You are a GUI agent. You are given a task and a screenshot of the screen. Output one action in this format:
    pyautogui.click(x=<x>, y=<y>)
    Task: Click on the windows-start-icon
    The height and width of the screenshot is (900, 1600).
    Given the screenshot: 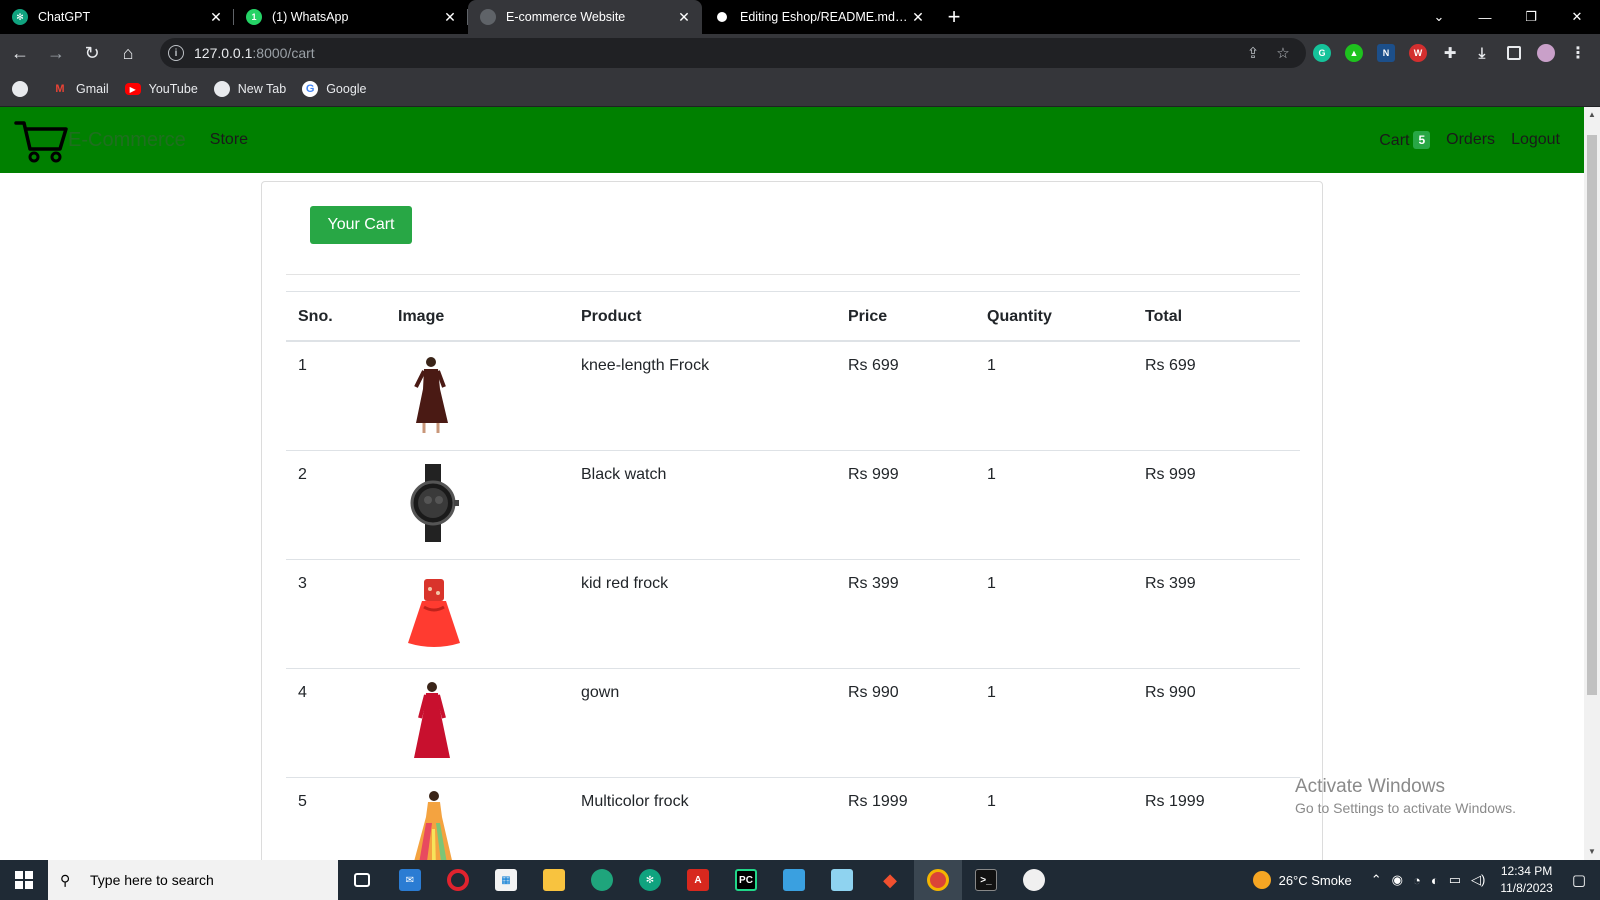 What is the action you would take?
    pyautogui.click(x=24, y=880)
    